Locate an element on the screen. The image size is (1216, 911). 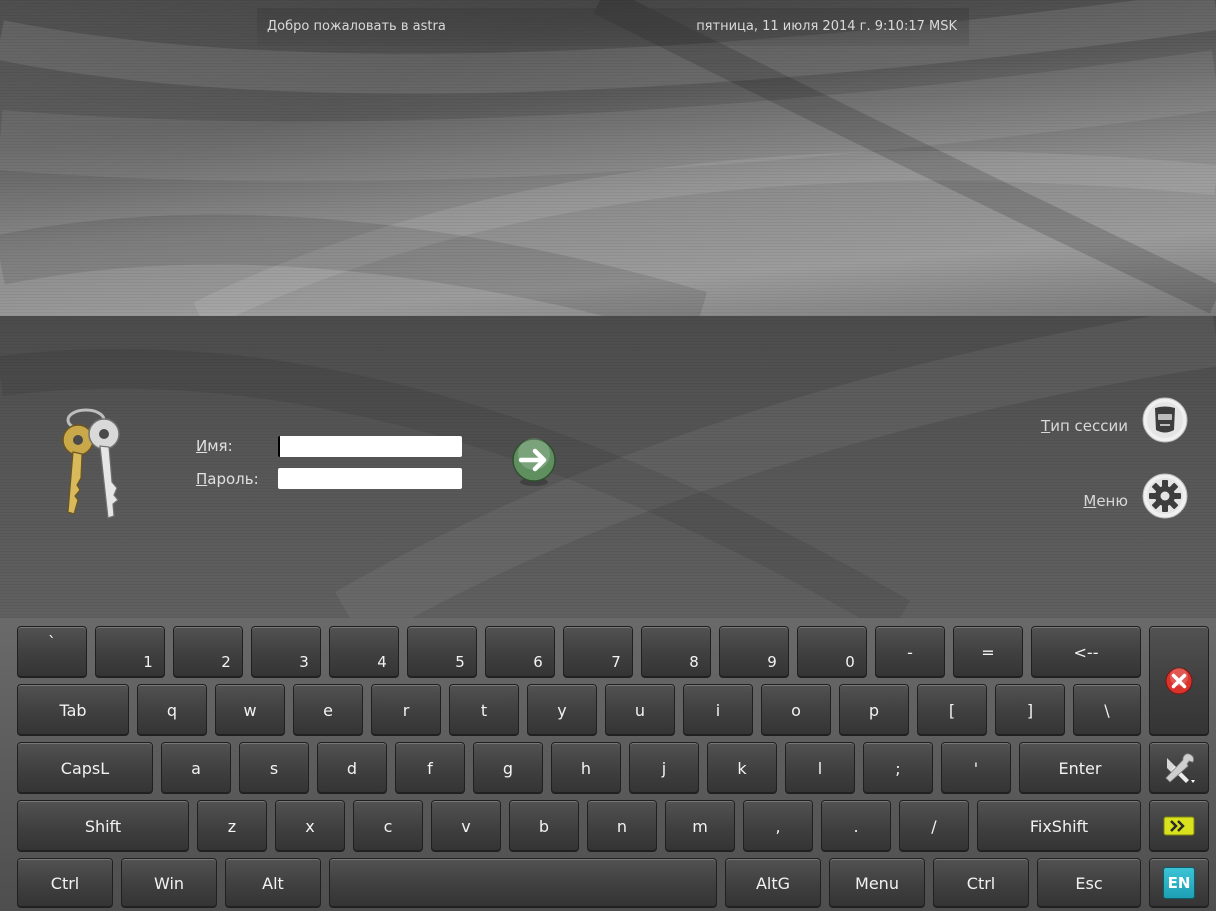
key-bracket-right: ] is located at coordinates (1030, 710).